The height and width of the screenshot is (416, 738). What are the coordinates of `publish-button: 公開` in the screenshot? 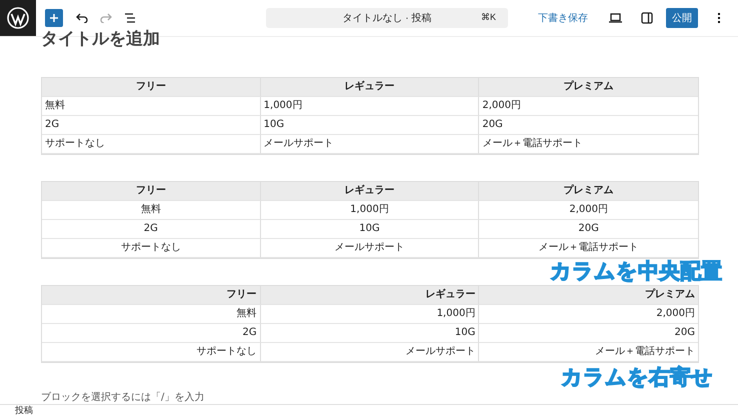 It's located at (682, 18).